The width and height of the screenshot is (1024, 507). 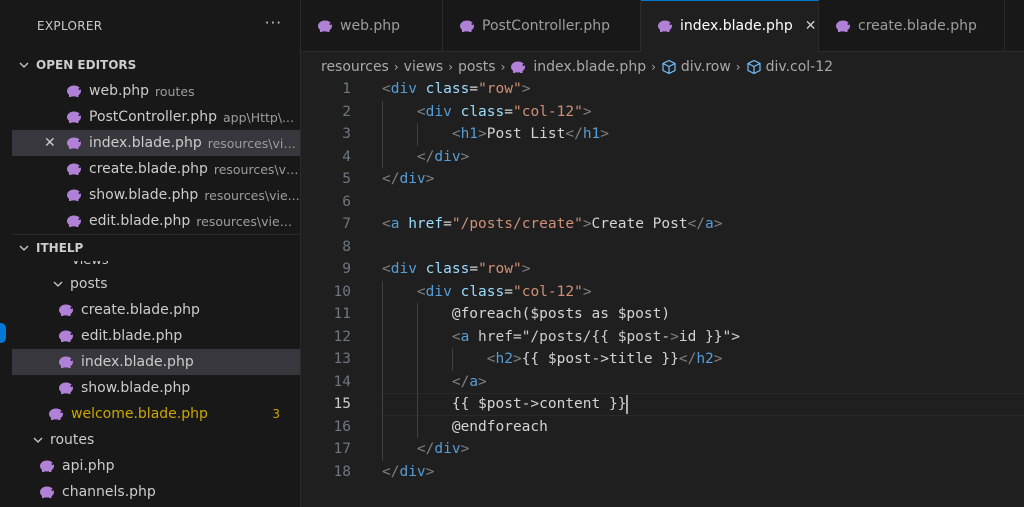 What do you see at coordinates (662, 247) in the screenshot?
I see `code-line: 8` at bounding box center [662, 247].